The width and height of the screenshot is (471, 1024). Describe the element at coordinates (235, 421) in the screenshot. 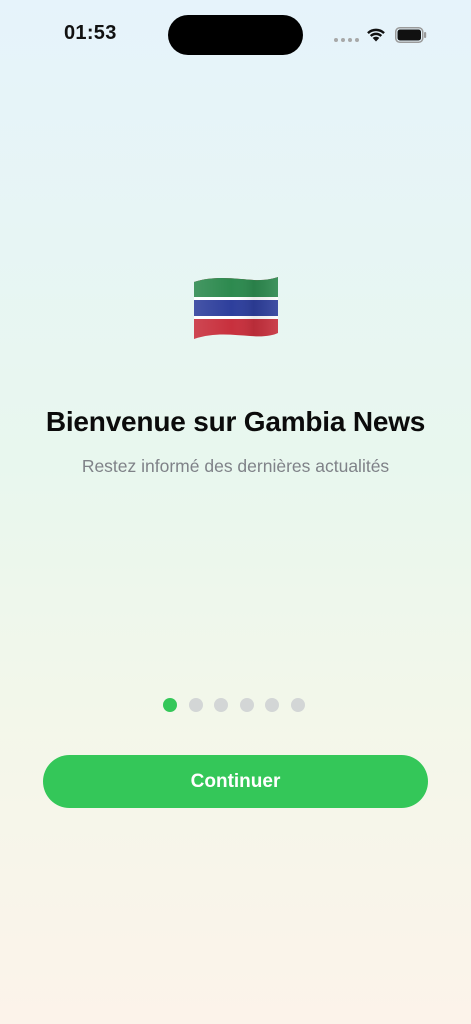

I see `welcome-title: Bienvenue sur Gambia News` at that location.